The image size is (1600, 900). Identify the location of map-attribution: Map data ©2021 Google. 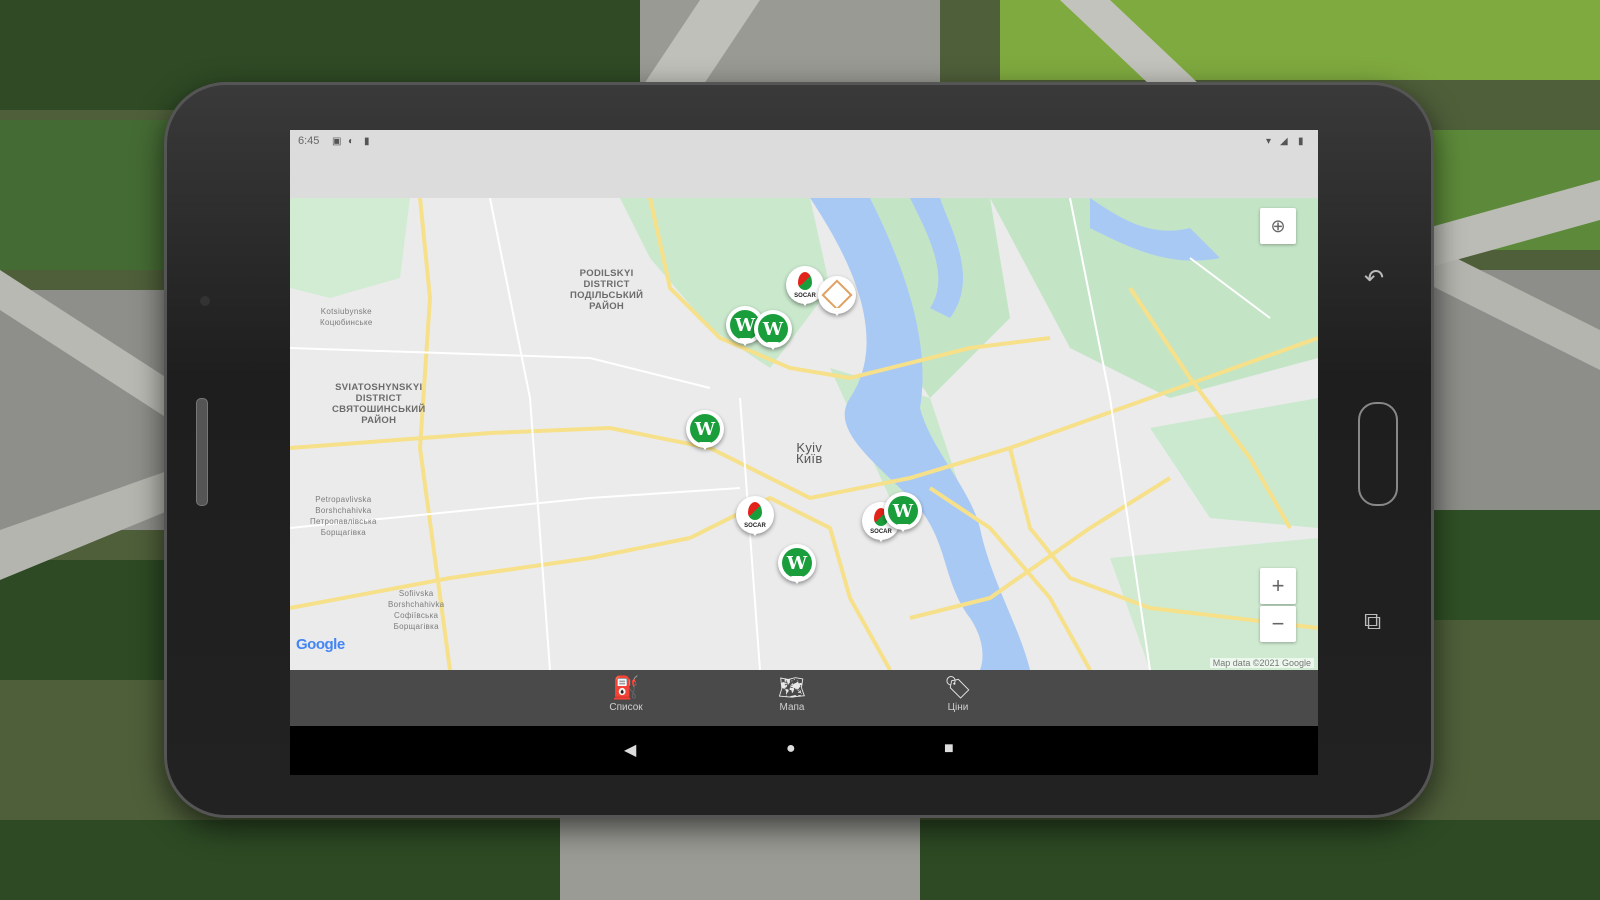
(1261, 663).